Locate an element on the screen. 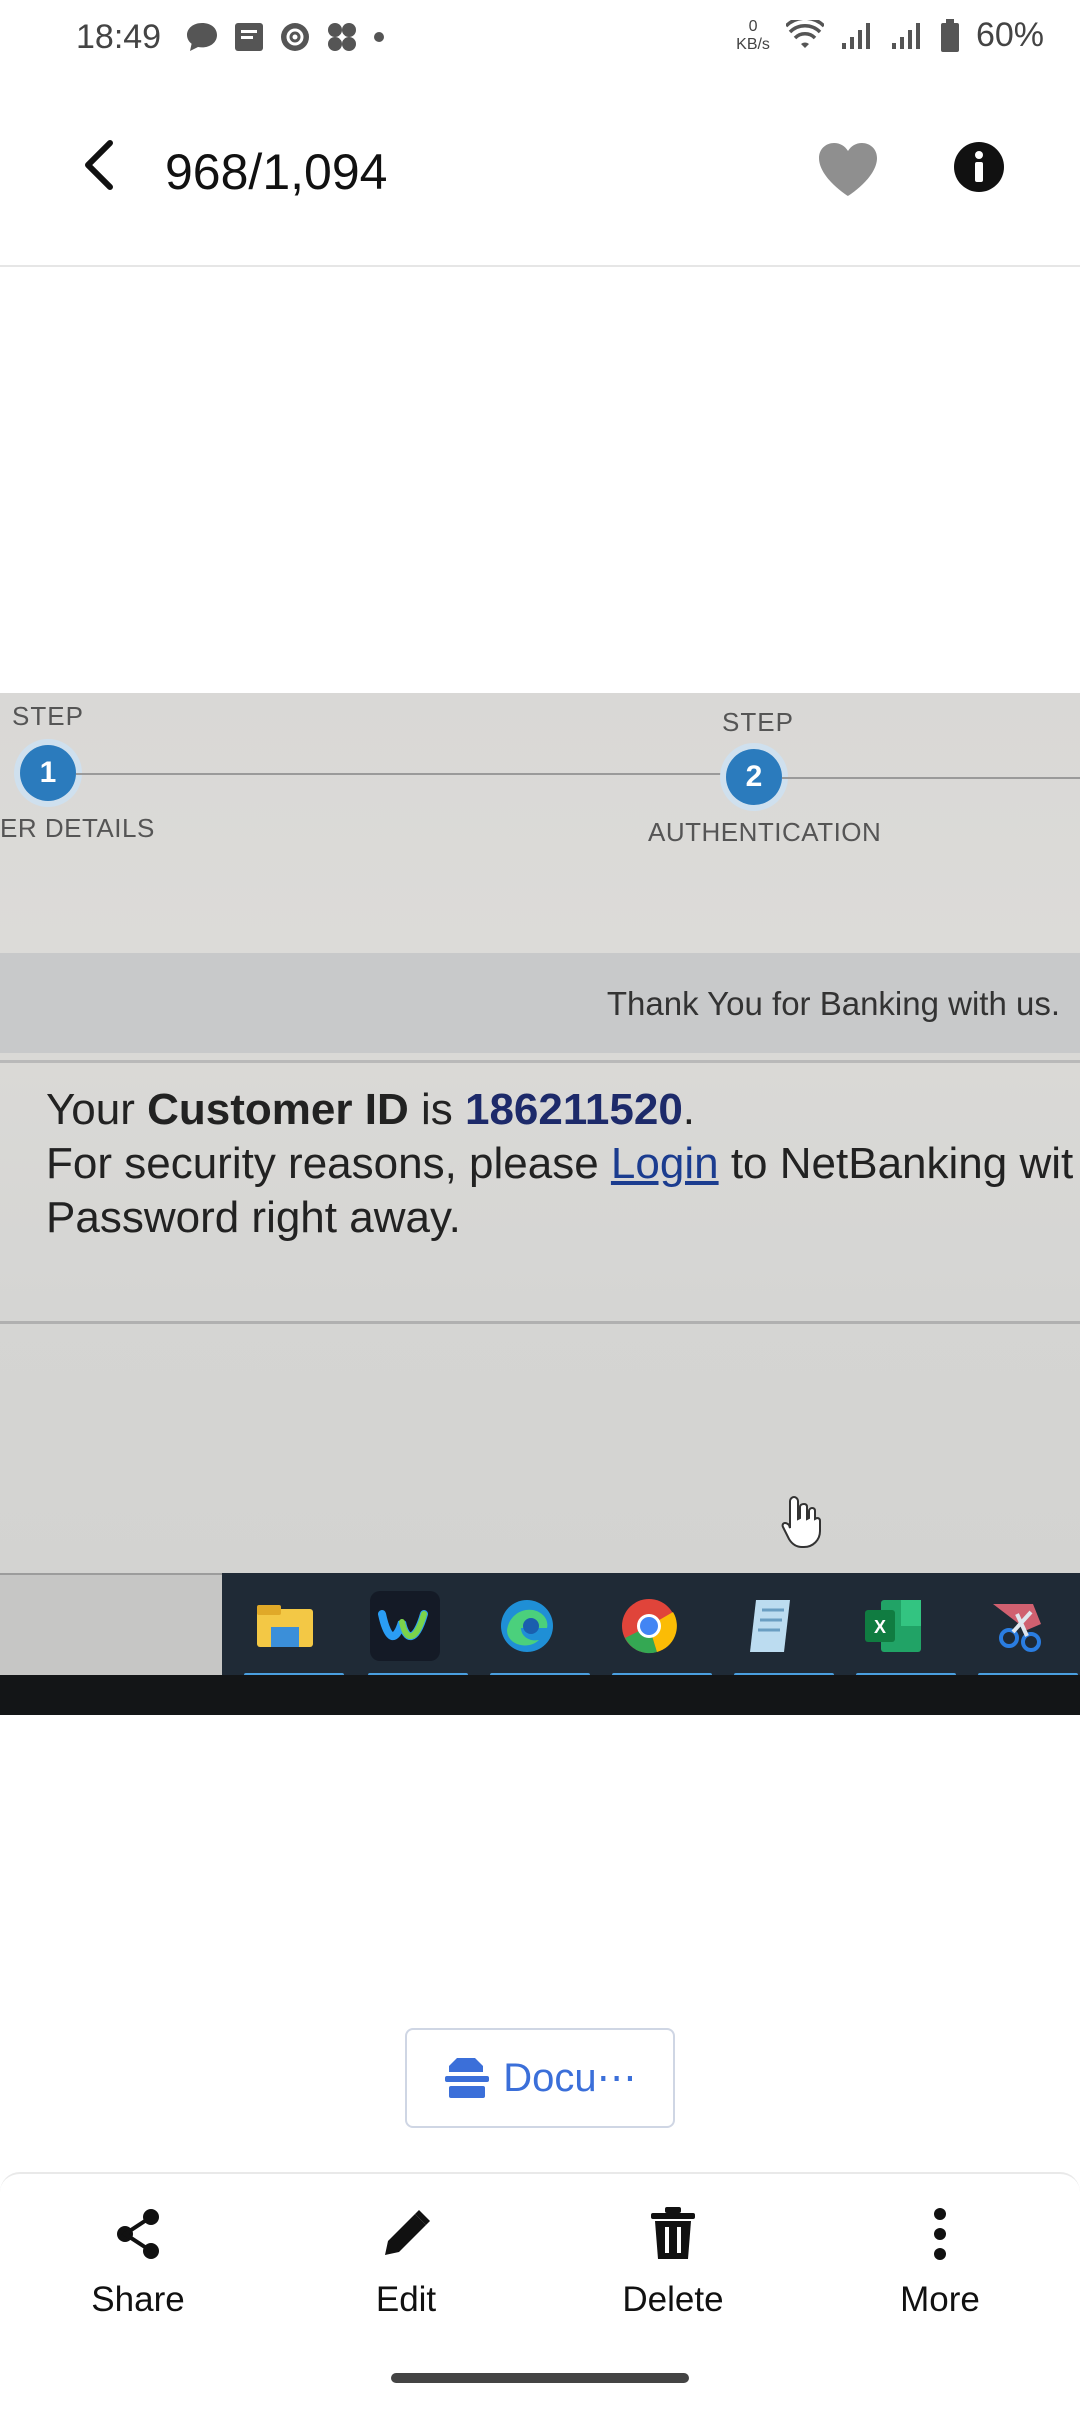 The image size is (1080, 2410). msg-text: Your is located at coordinates (90, 1109).